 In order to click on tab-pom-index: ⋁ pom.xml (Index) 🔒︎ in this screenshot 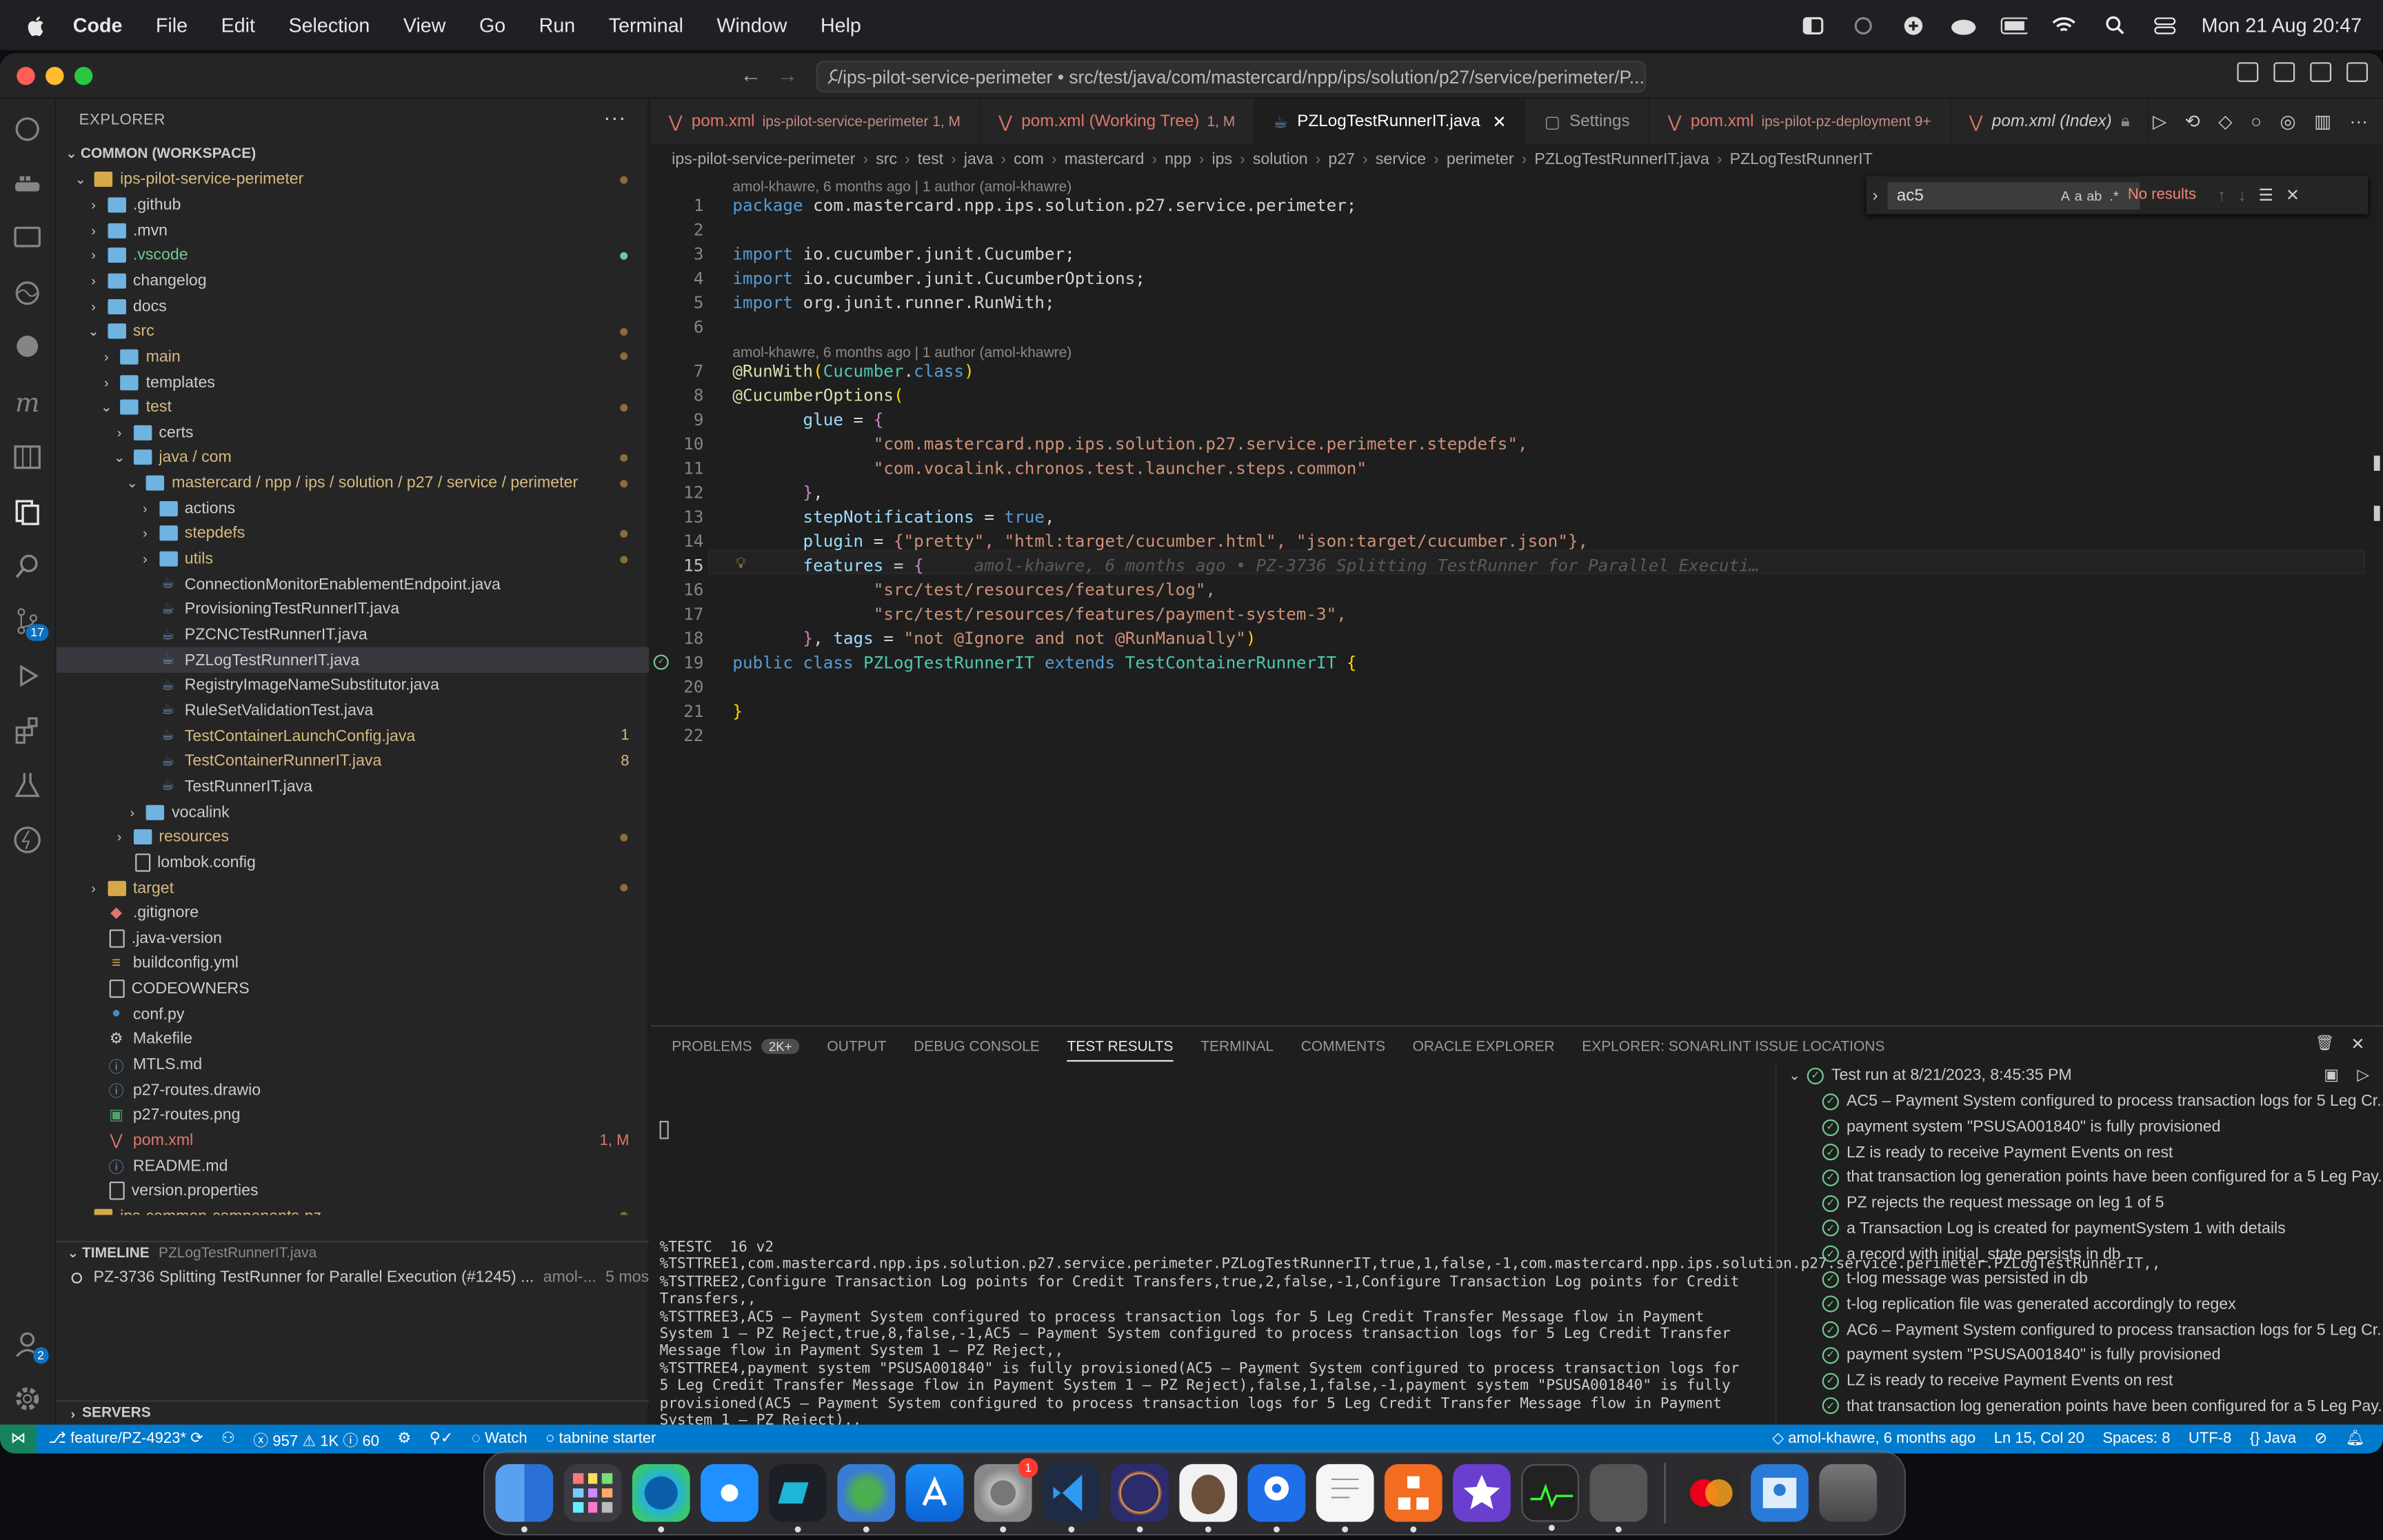, I will do `click(2050, 122)`.